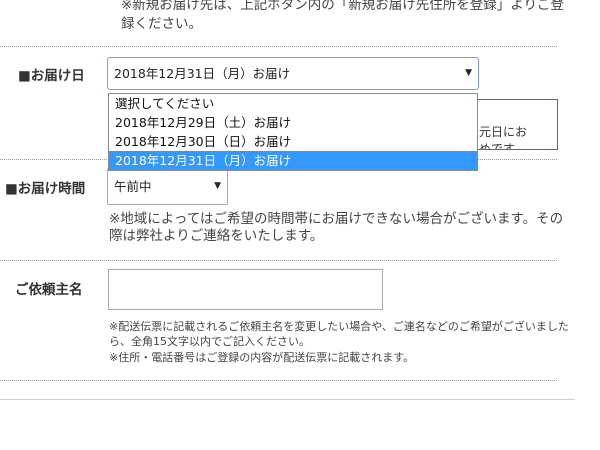  I want to click on date-option-dec30: 2018年12月30日（日）お届け, so click(293, 141).